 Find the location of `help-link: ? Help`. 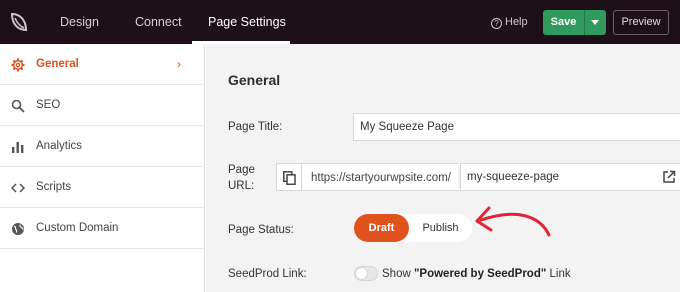

help-link: ? Help is located at coordinates (509, 22).